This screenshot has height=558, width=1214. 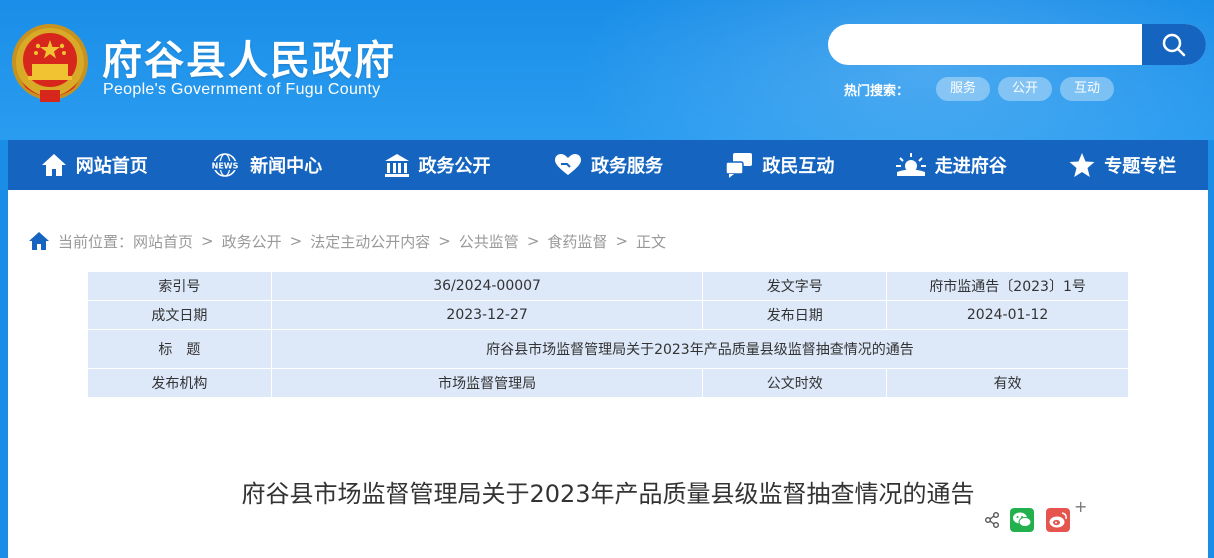 I want to click on written-date-value: 2023-12-27, so click(x=487, y=315).